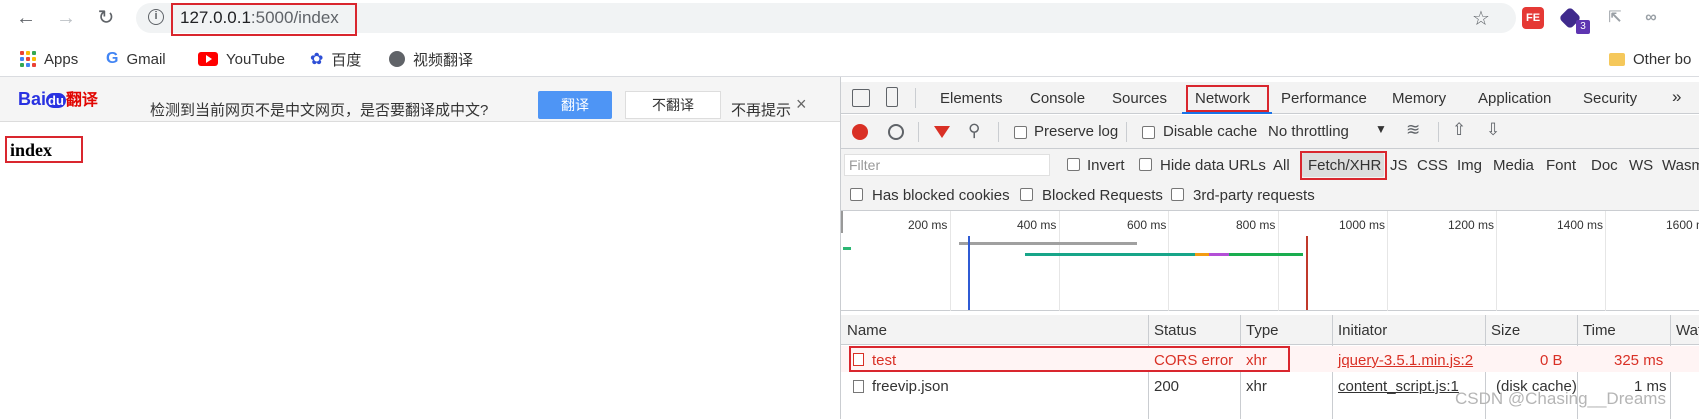  What do you see at coordinates (1615, 18) in the screenshot?
I see `cursor-extension-icon: ⇱` at bounding box center [1615, 18].